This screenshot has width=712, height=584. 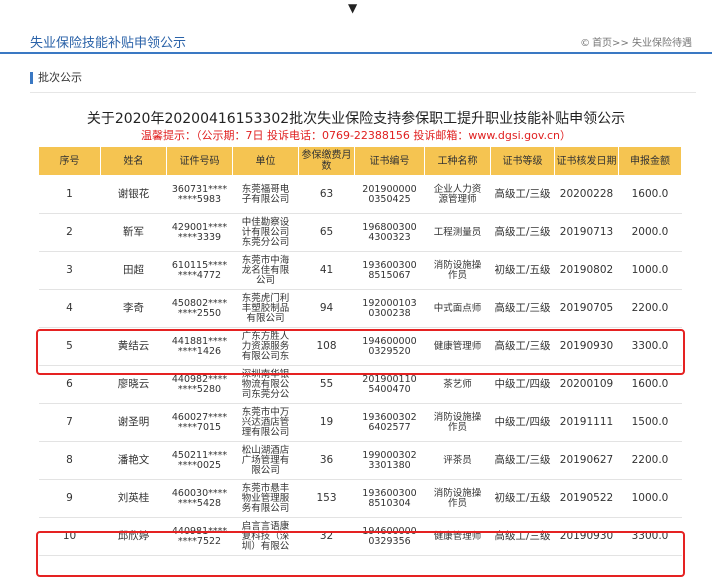 What do you see at coordinates (69, 498) in the screenshot?
I see `cell-no: 9` at bounding box center [69, 498].